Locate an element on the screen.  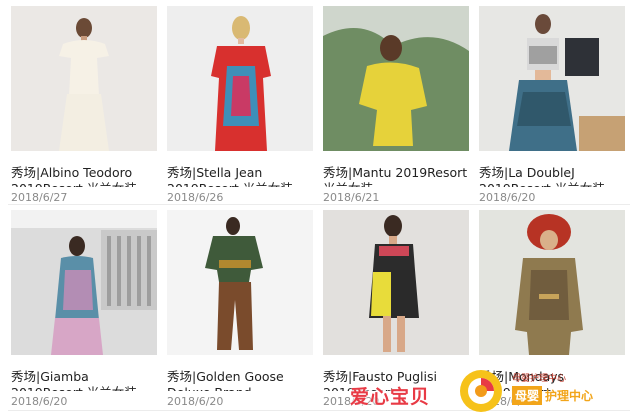
watermark-logo-icon is located at coordinates (481, 391).